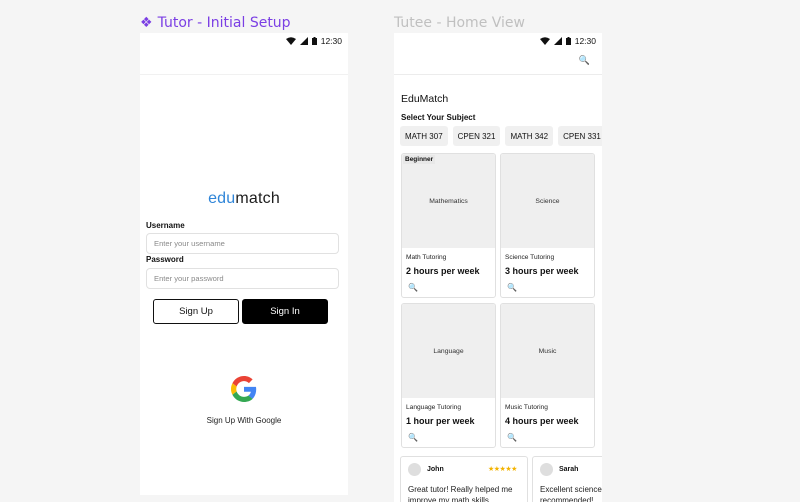  Describe the element at coordinates (580, 136) in the screenshot. I see `subject-chip: CPEN 331` at that location.